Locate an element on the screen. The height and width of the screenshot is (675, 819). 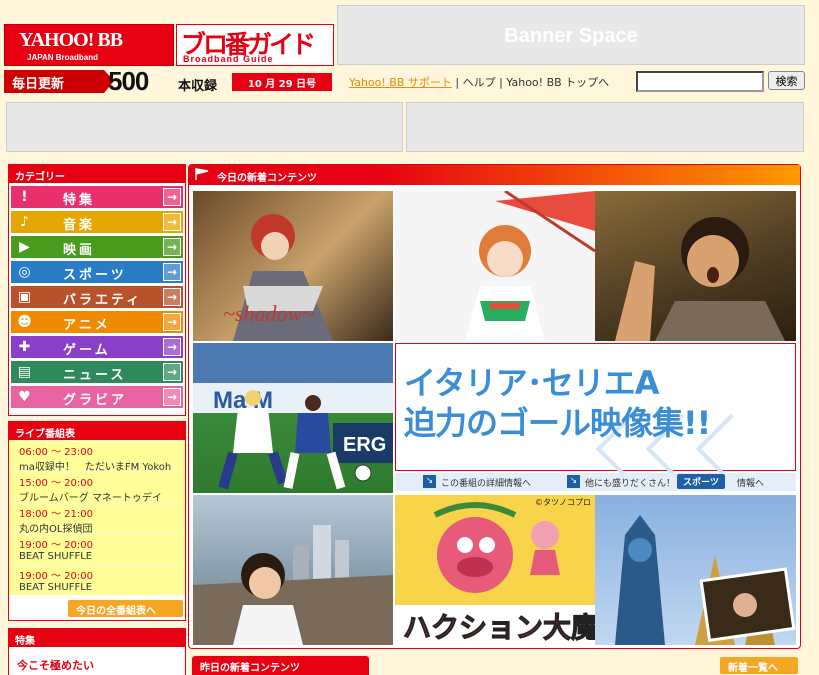
svg-text: ~shadow~ is located at coordinates (268, 313).